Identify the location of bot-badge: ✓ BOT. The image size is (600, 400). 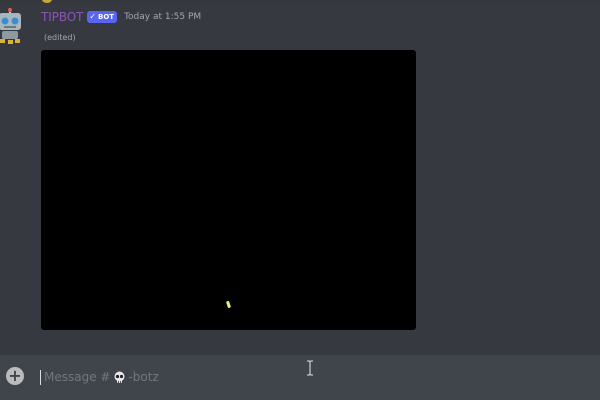
(102, 17).